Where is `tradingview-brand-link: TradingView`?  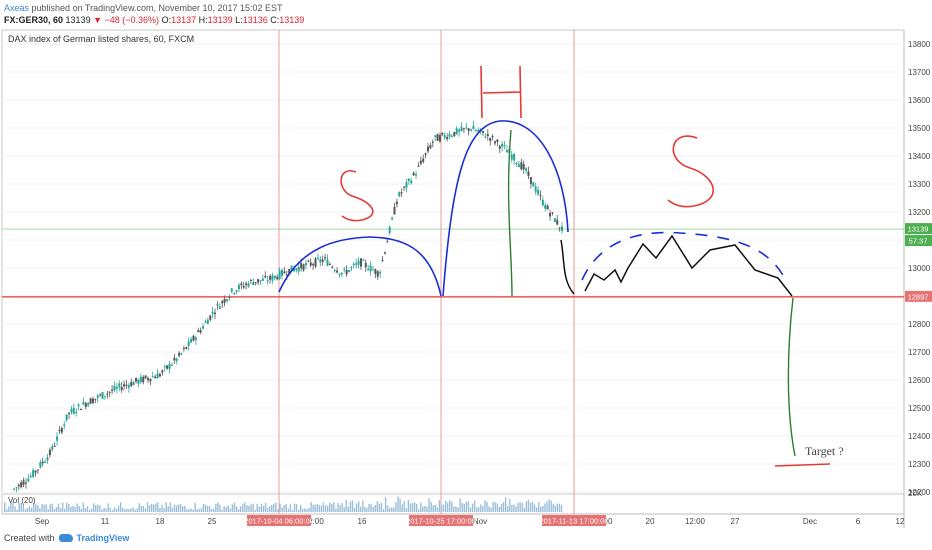 tradingview-brand-link: TradingView is located at coordinates (103, 538).